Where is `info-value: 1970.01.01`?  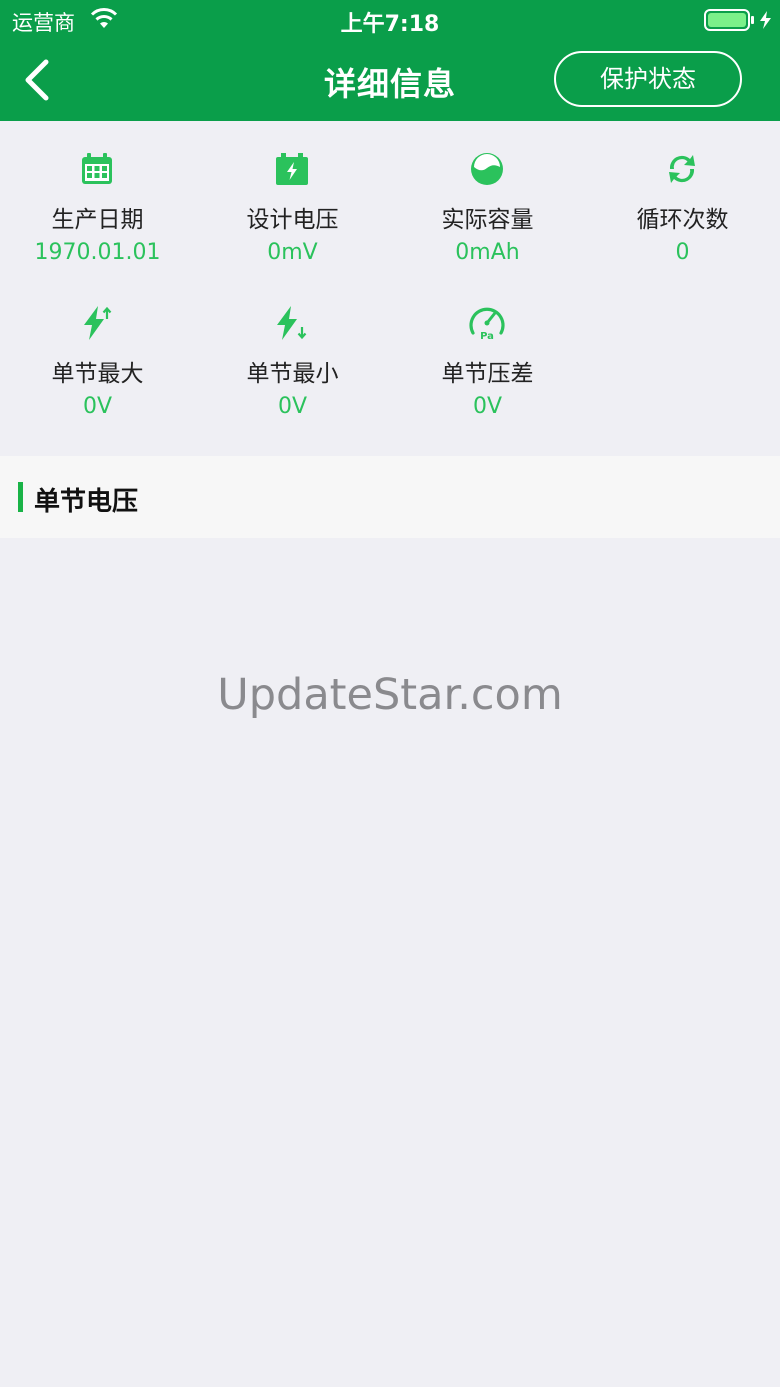
info-value: 1970.01.01 is located at coordinates (97, 252).